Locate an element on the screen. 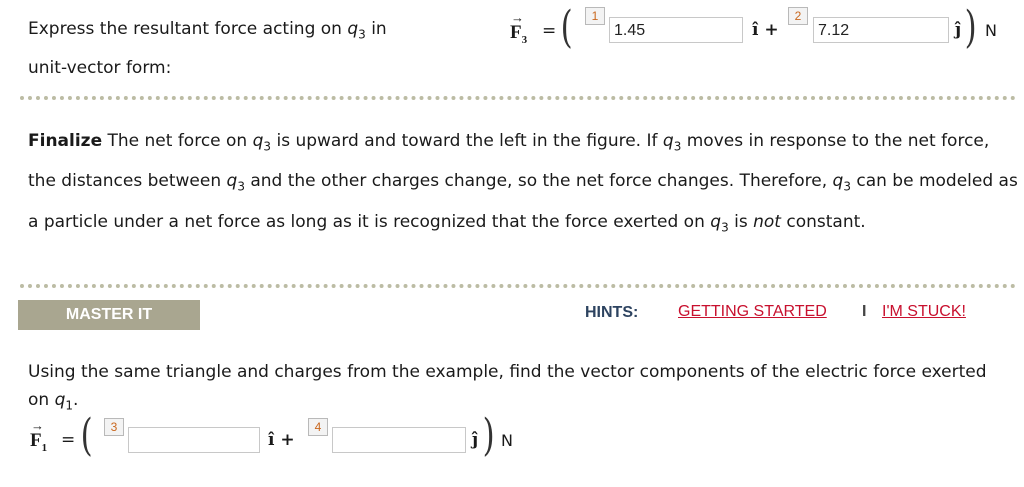  answer-input-i-component: 1.45 is located at coordinates (676, 30).